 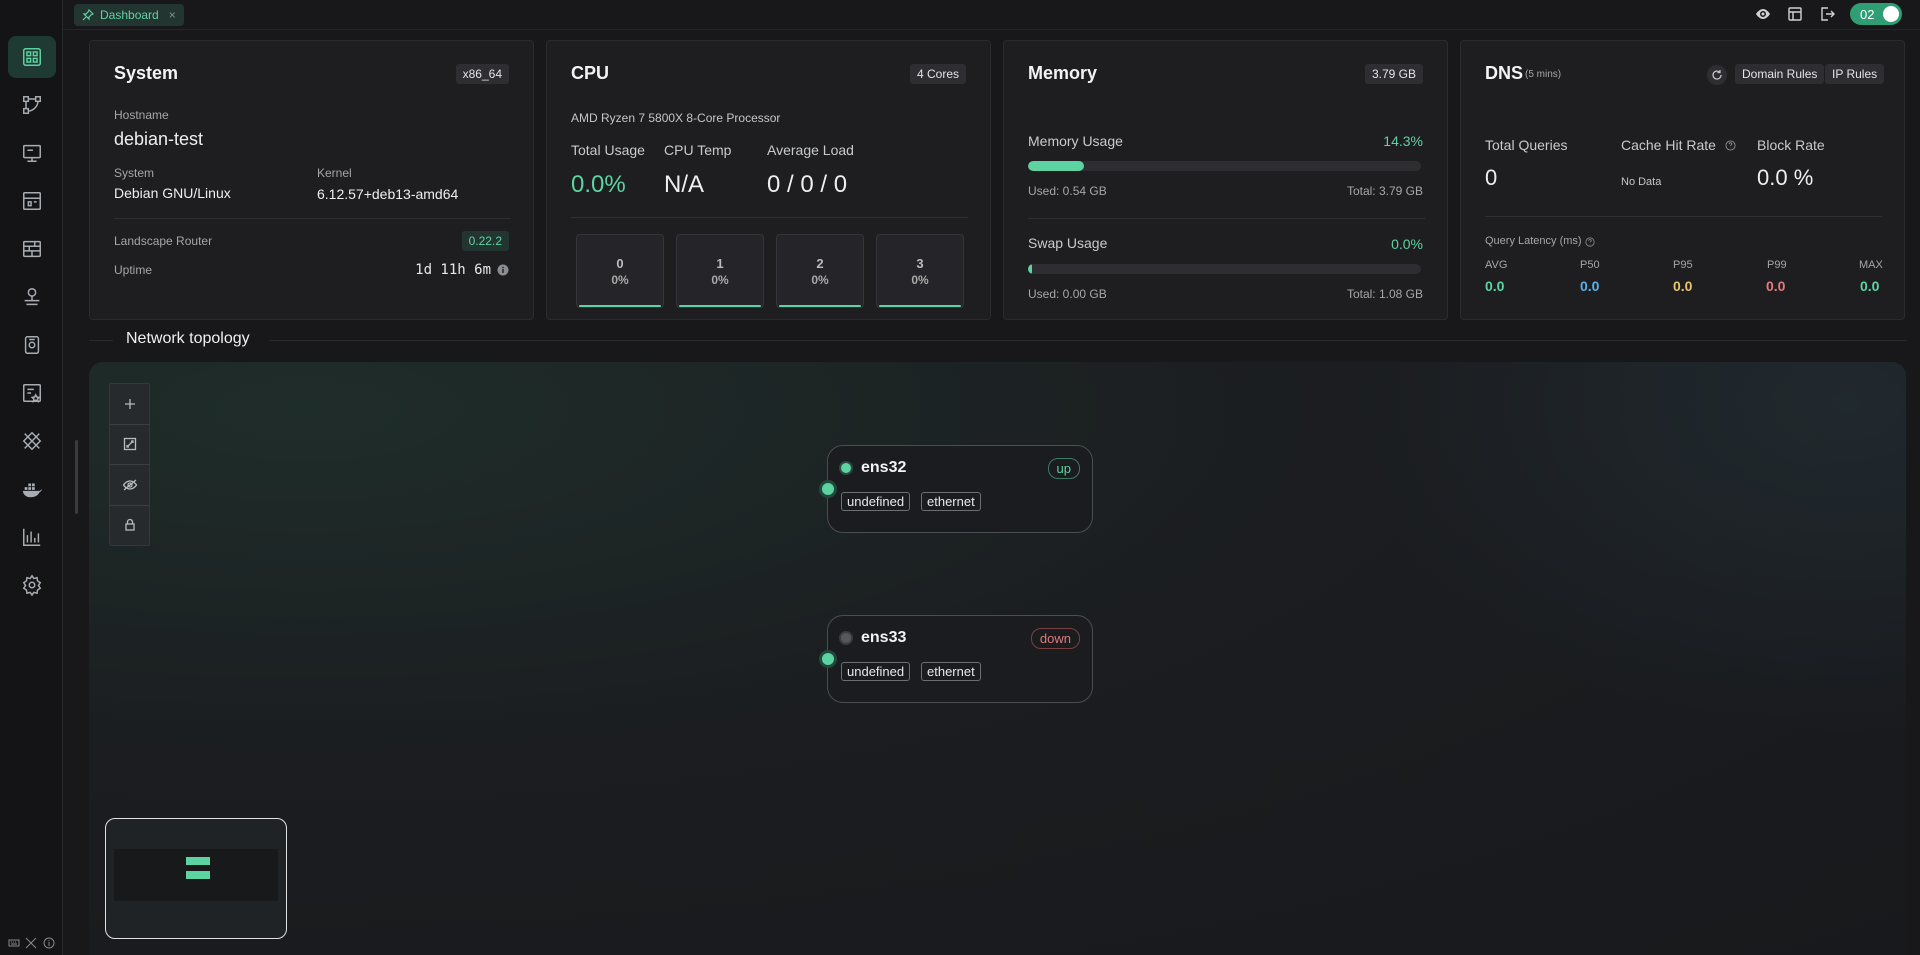 I want to click on topology-controls, so click(x=129, y=464).